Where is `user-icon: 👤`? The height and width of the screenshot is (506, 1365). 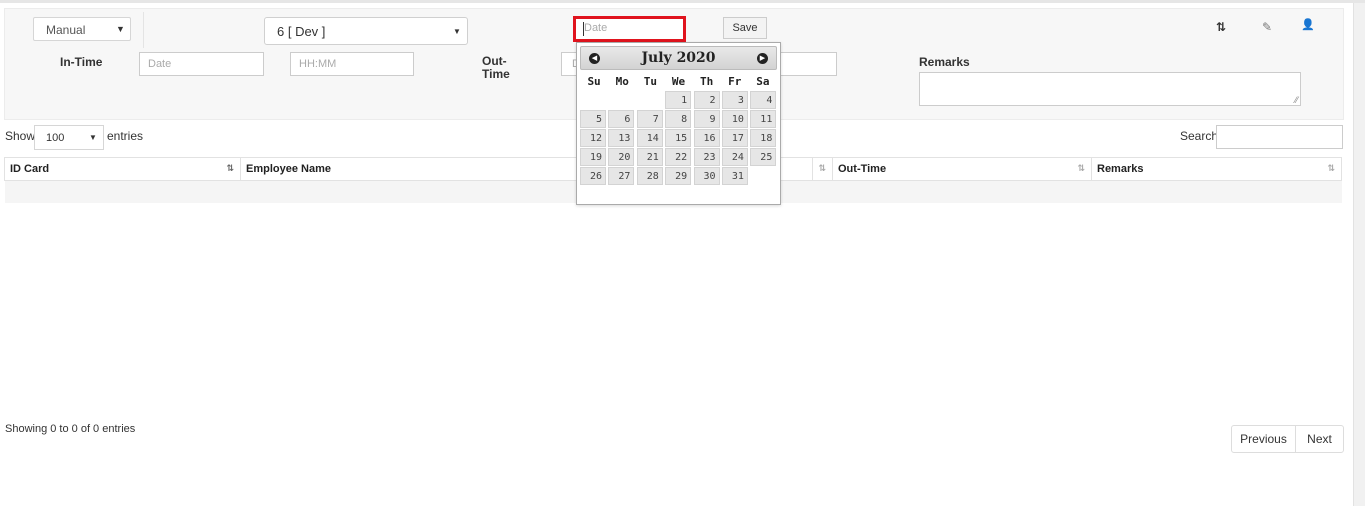 user-icon: 👤 is located at coordinates (1308, 24).